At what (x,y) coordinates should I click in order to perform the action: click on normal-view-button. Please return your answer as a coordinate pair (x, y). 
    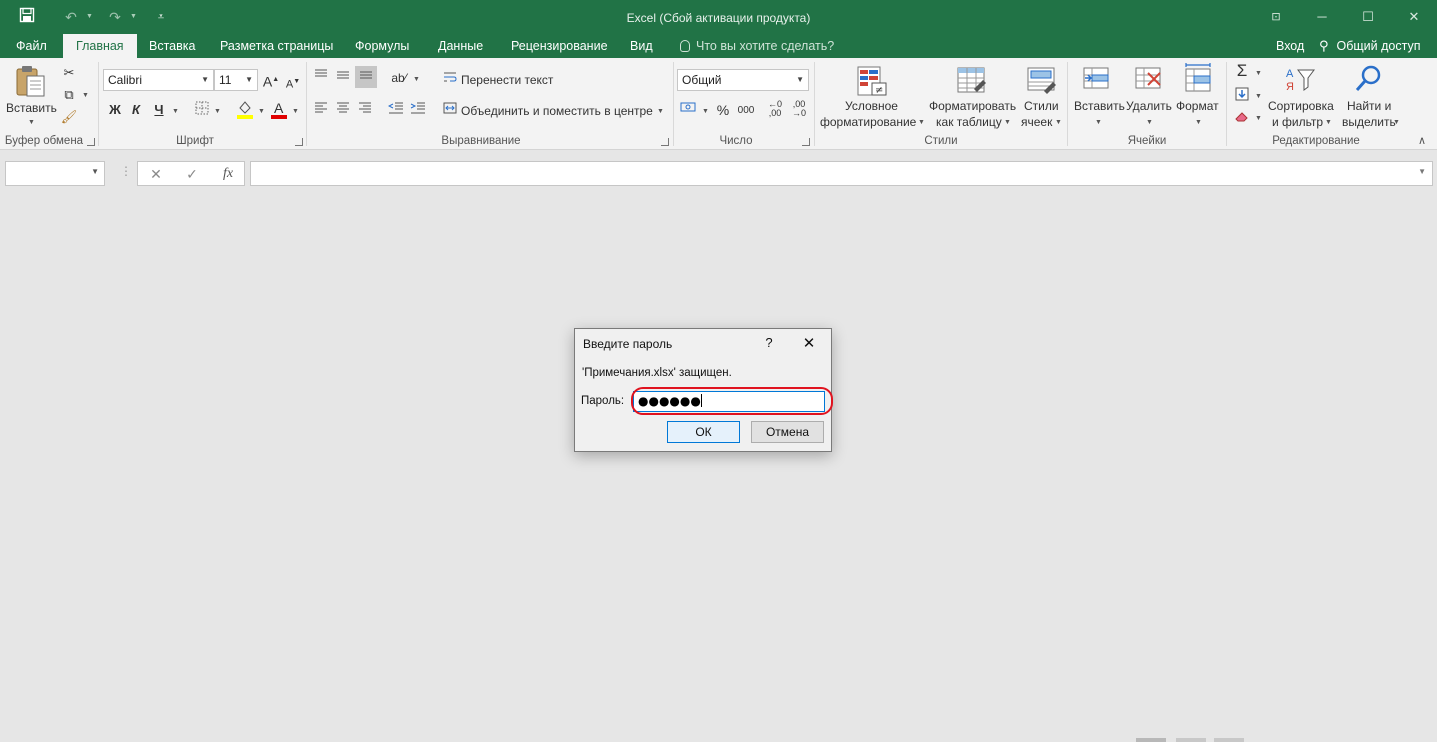
    Looking at the image, I should click on (1151, 740).